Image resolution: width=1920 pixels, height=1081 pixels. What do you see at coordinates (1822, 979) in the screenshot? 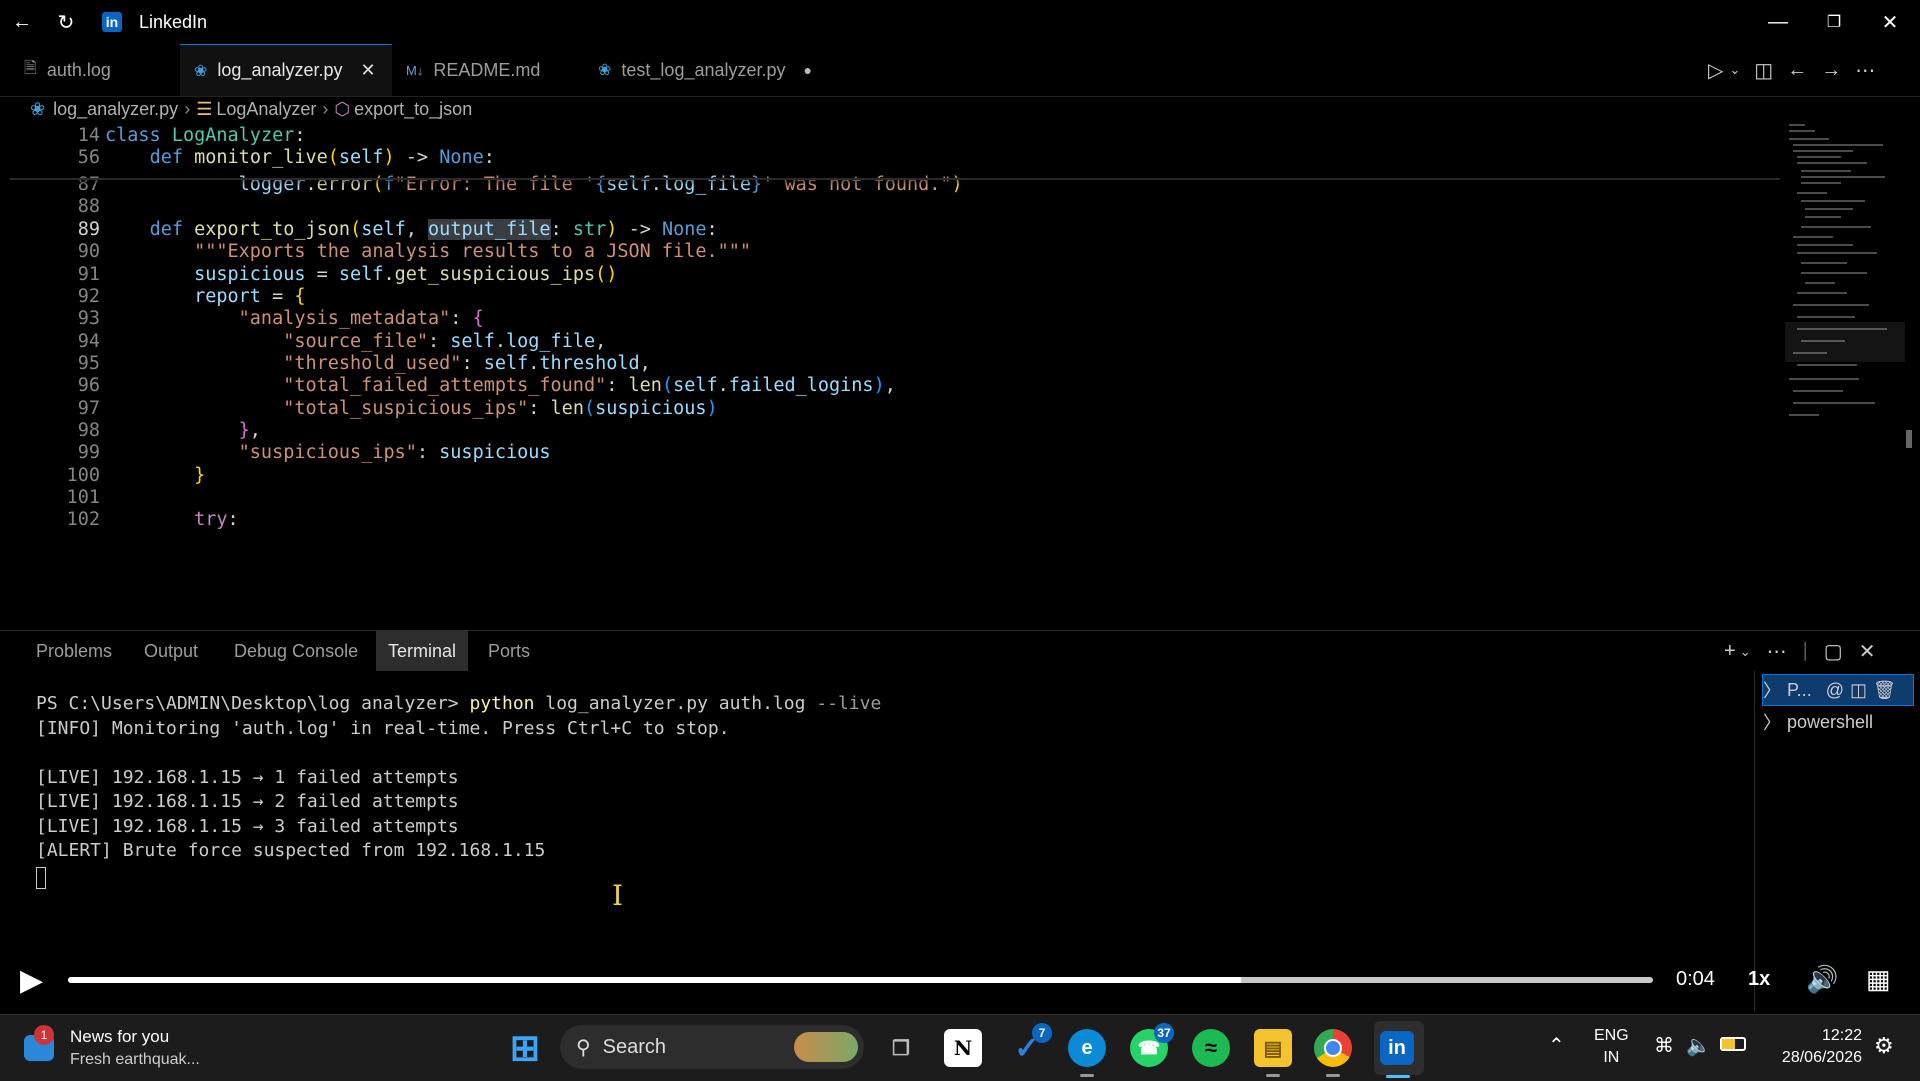
I see `volume-icon: 🔊` at bounding box center [1822, 979].